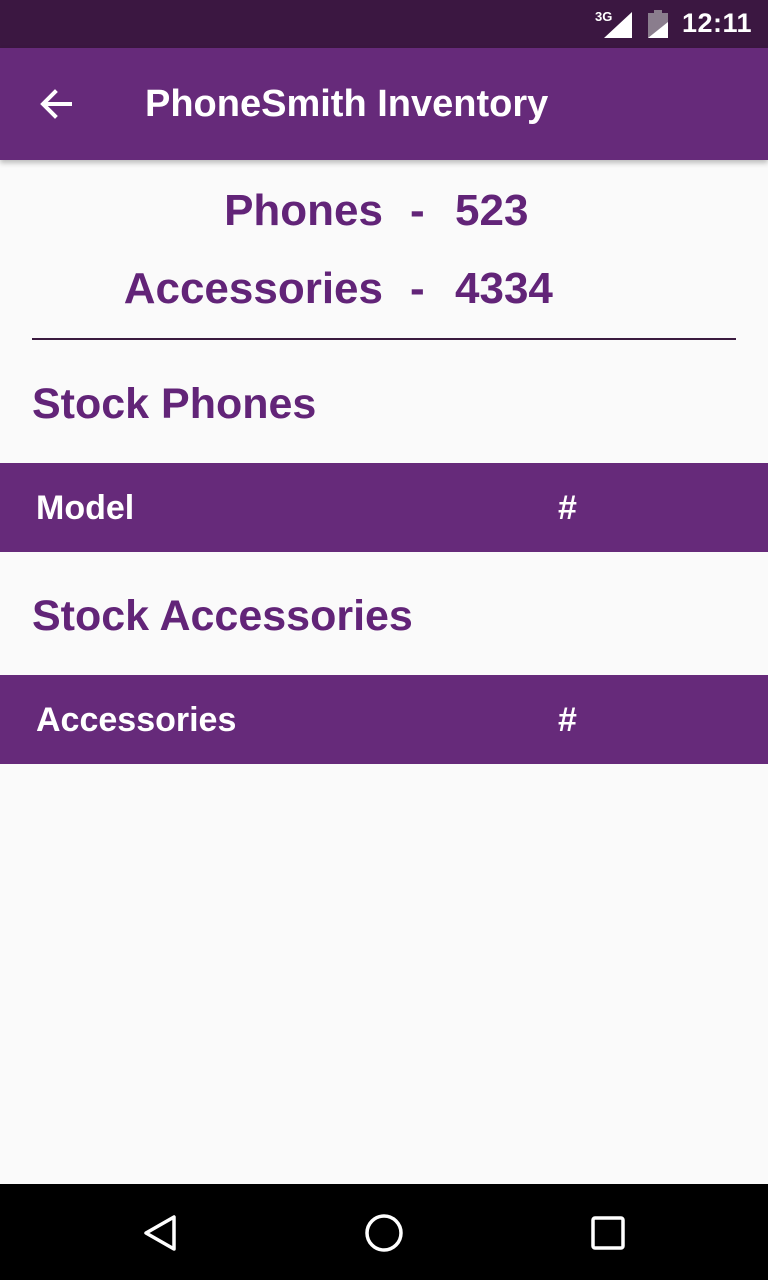 The width and height of the screenshot is (768, 1280). Describe the element at coordinates (160, 1233) in the screenshot. I see `back-nav-icon` at that location.